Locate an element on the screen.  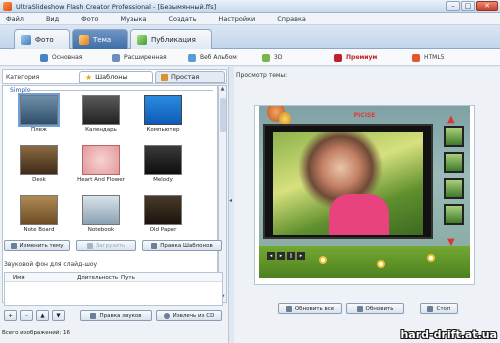
category-header: Категория ★ Шаблоны Простая is located at coordinates (114, 76).